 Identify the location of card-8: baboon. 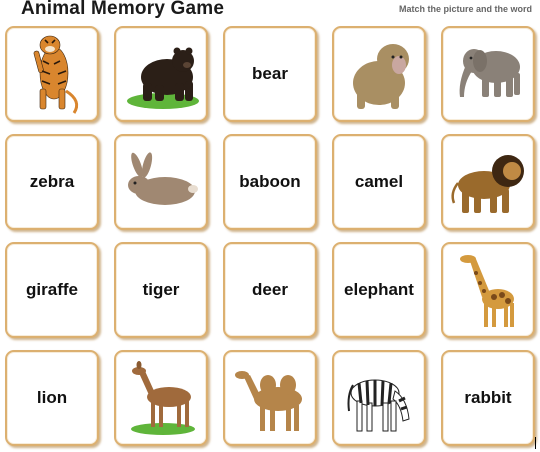
(270, 182).